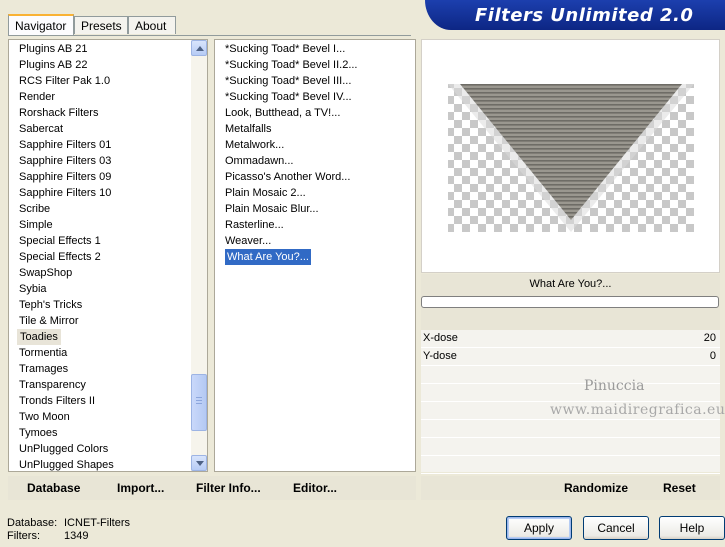  I want to click on category-item: Sabercat, so click(41, 129).